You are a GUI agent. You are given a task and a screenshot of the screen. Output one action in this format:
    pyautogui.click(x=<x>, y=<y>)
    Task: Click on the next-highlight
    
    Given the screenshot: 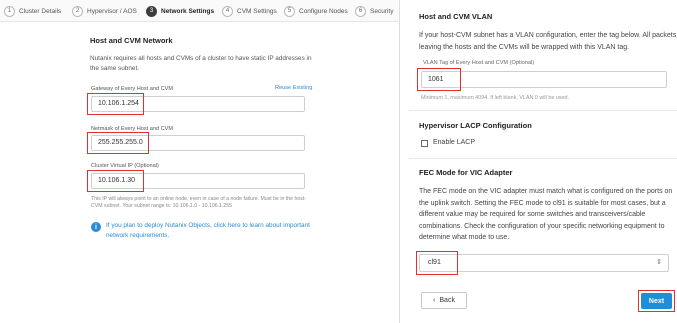 What is the action you would take?
    pyautogui.click(x=656, y=301)
    